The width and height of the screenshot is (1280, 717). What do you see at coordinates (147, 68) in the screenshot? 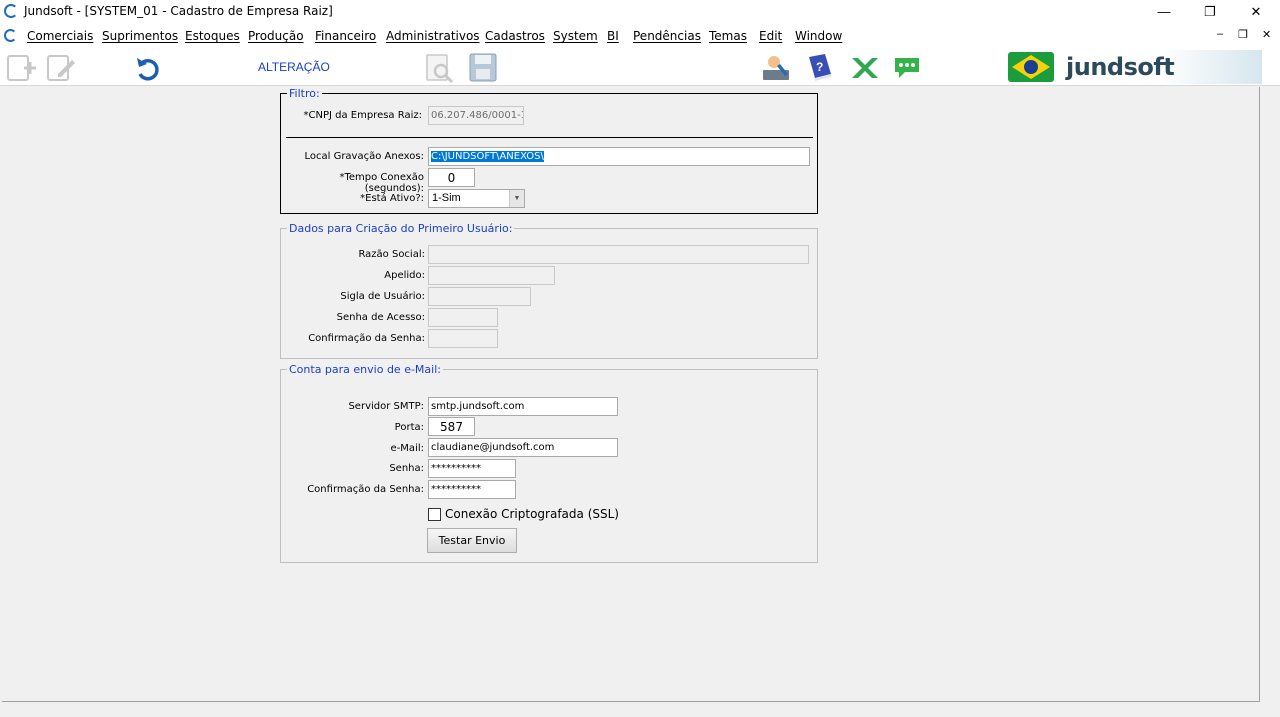
I see `undo-icon` at bounding box center [147, 68].